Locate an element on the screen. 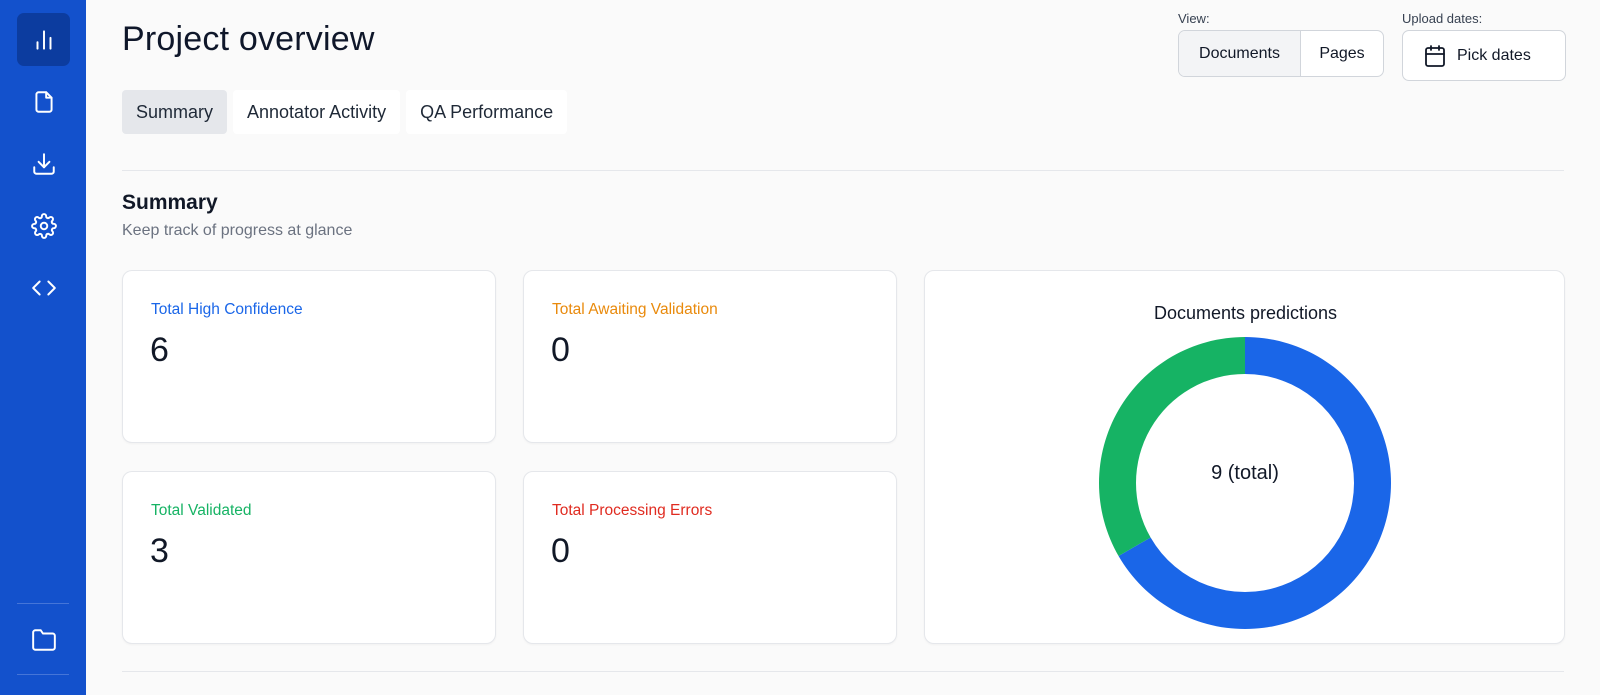 The height and width of the screenshot is (695, 1600). code-icon is located at coordinates (43, 287).